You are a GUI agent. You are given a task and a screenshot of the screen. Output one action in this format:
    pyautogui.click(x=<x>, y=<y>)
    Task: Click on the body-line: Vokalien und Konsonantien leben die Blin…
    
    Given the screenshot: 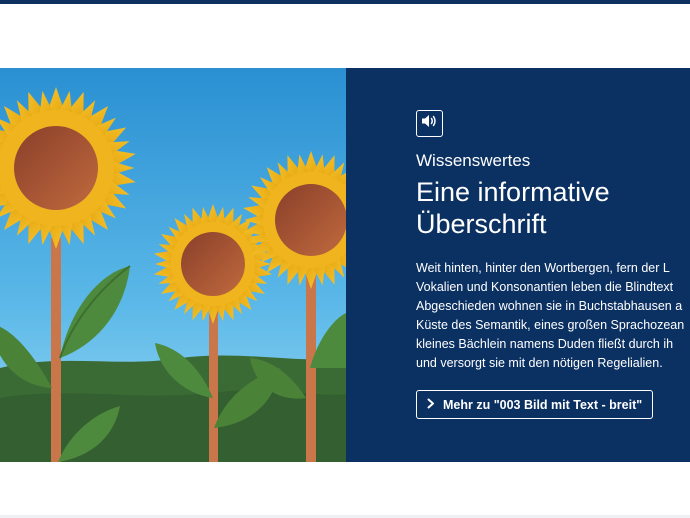 What is the action you would take?
    pyautogui.click(x=545, y=287)
    